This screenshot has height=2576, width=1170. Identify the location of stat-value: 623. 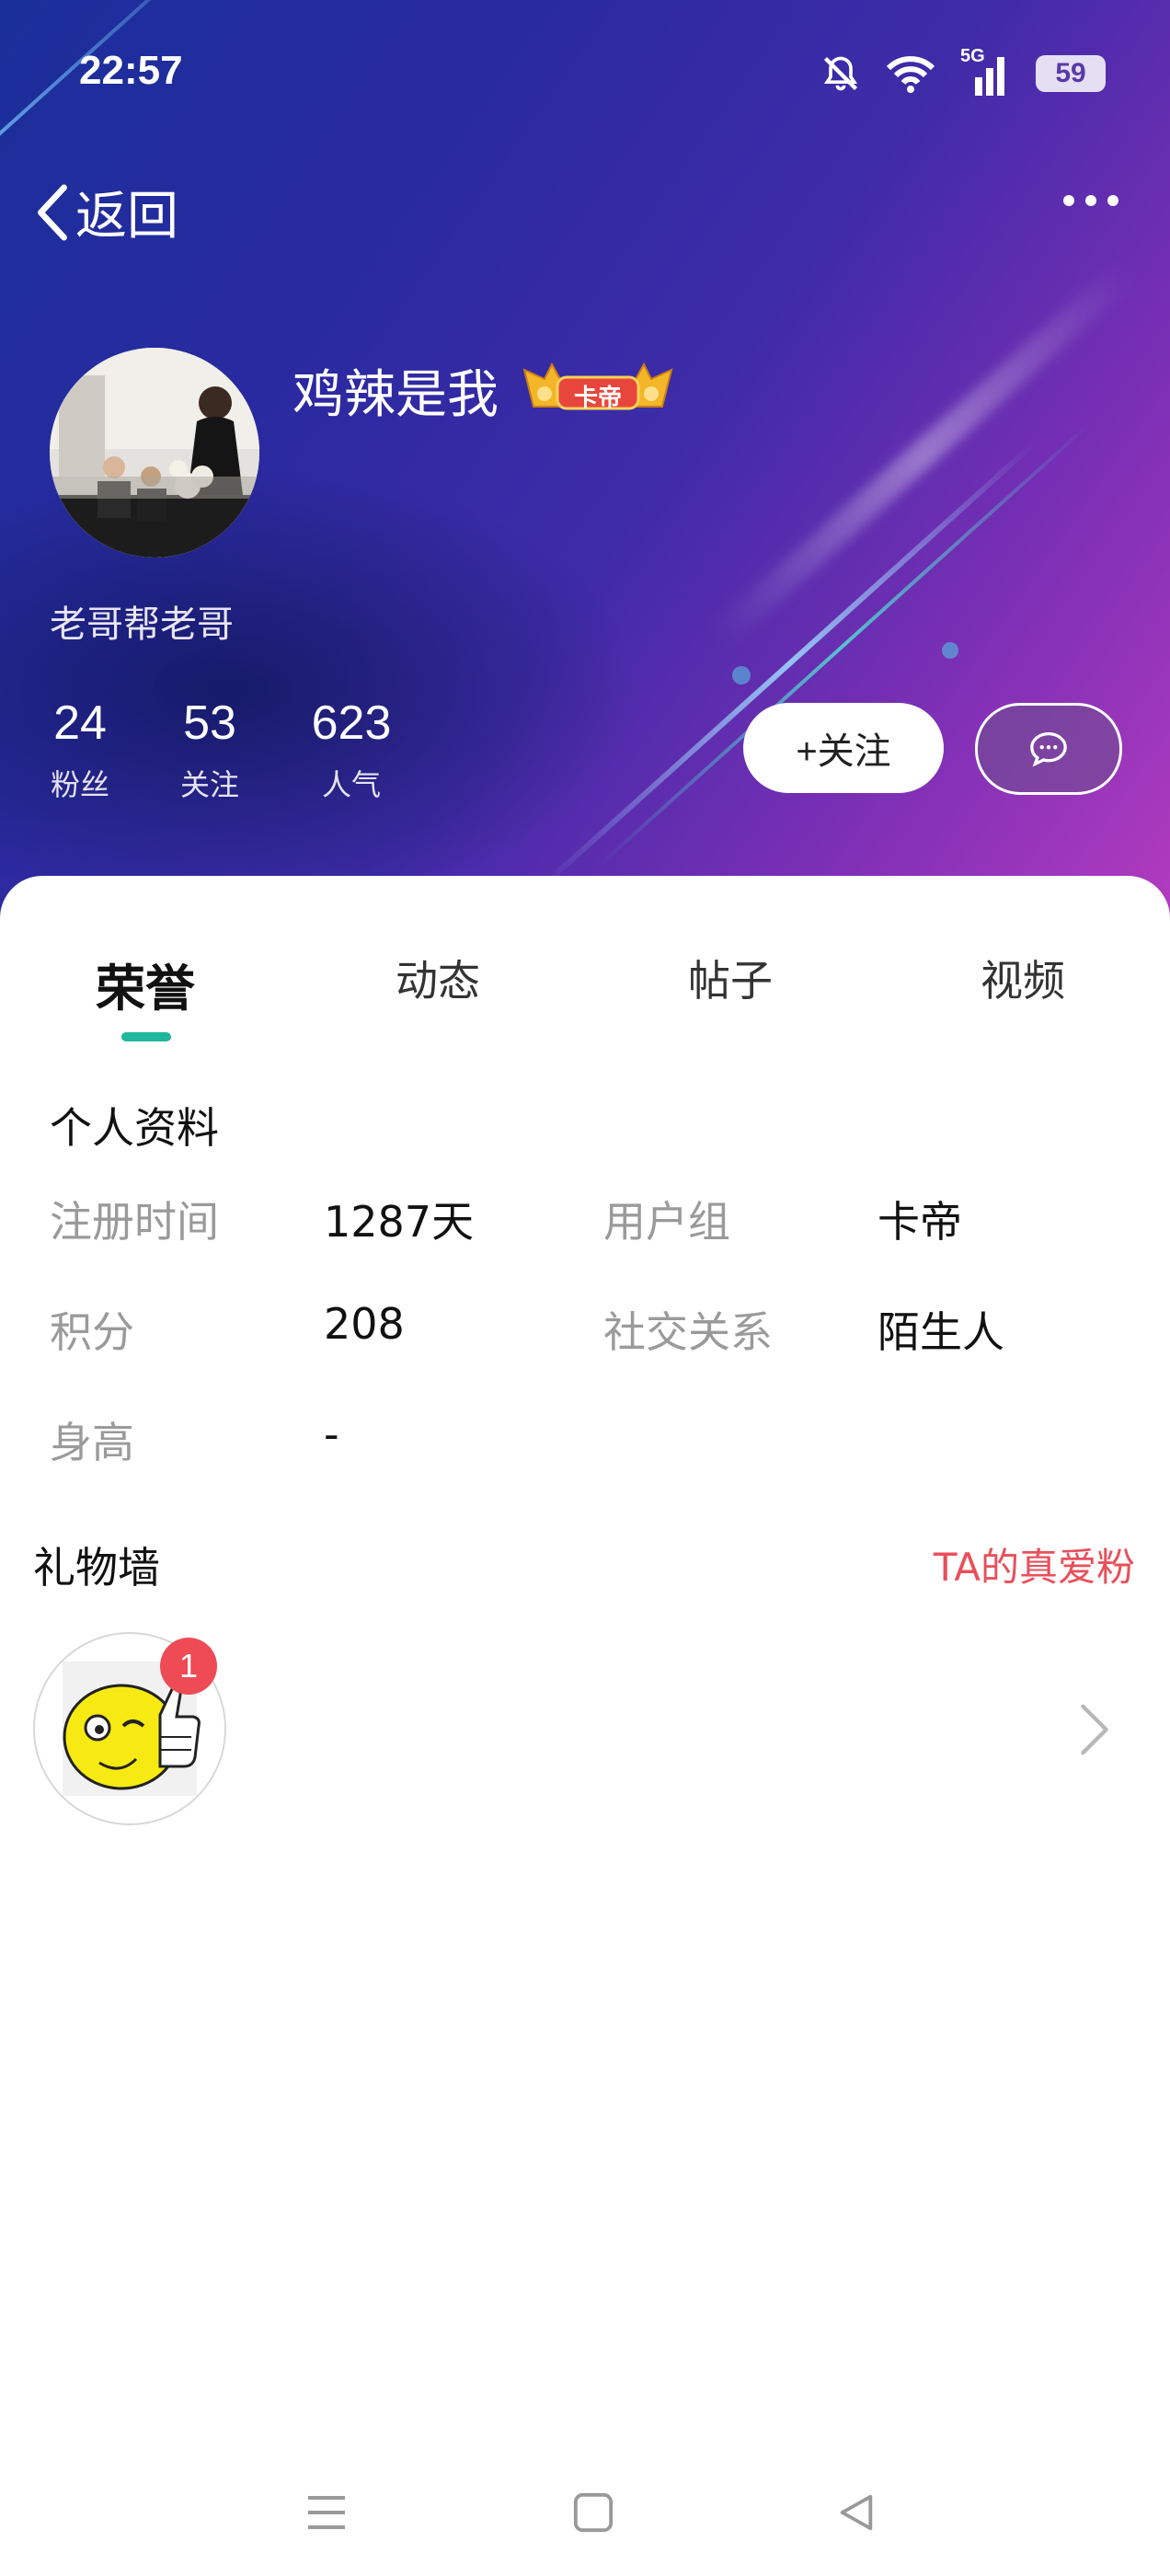
(351, 723).